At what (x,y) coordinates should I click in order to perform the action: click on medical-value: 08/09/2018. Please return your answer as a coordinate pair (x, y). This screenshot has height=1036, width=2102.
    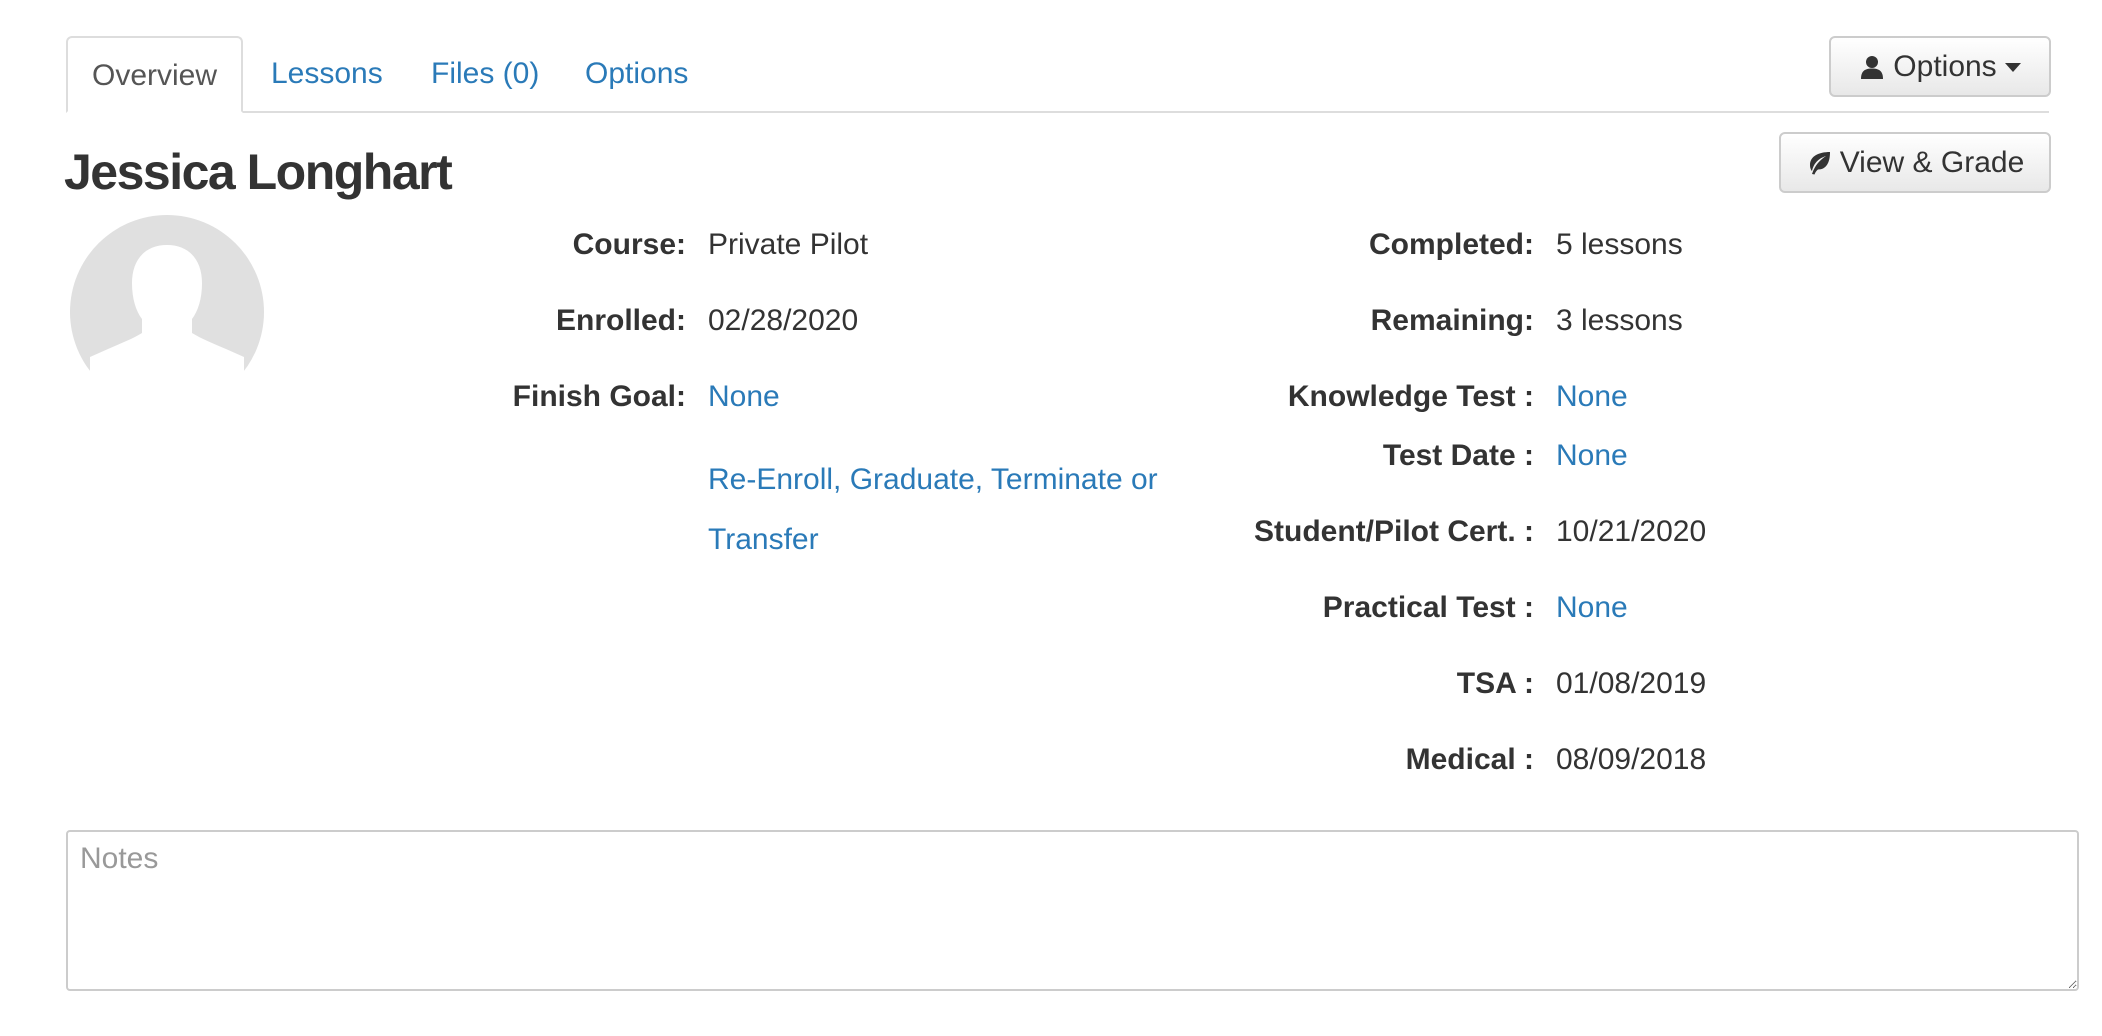
    Looking at the image, I should click on (1631, 759).